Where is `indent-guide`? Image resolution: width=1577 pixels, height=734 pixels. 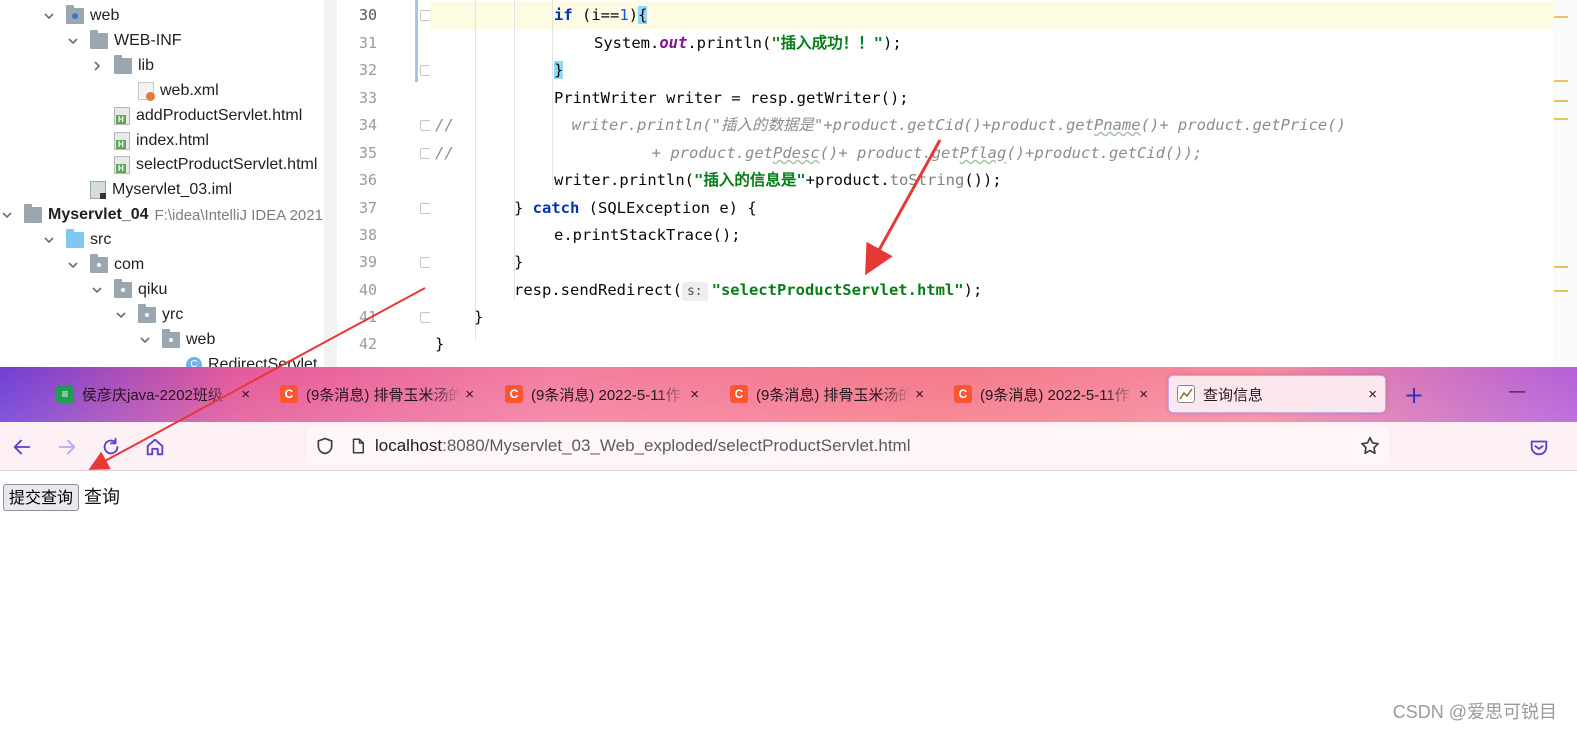
indent-guide is located at coordinates (475, 170).